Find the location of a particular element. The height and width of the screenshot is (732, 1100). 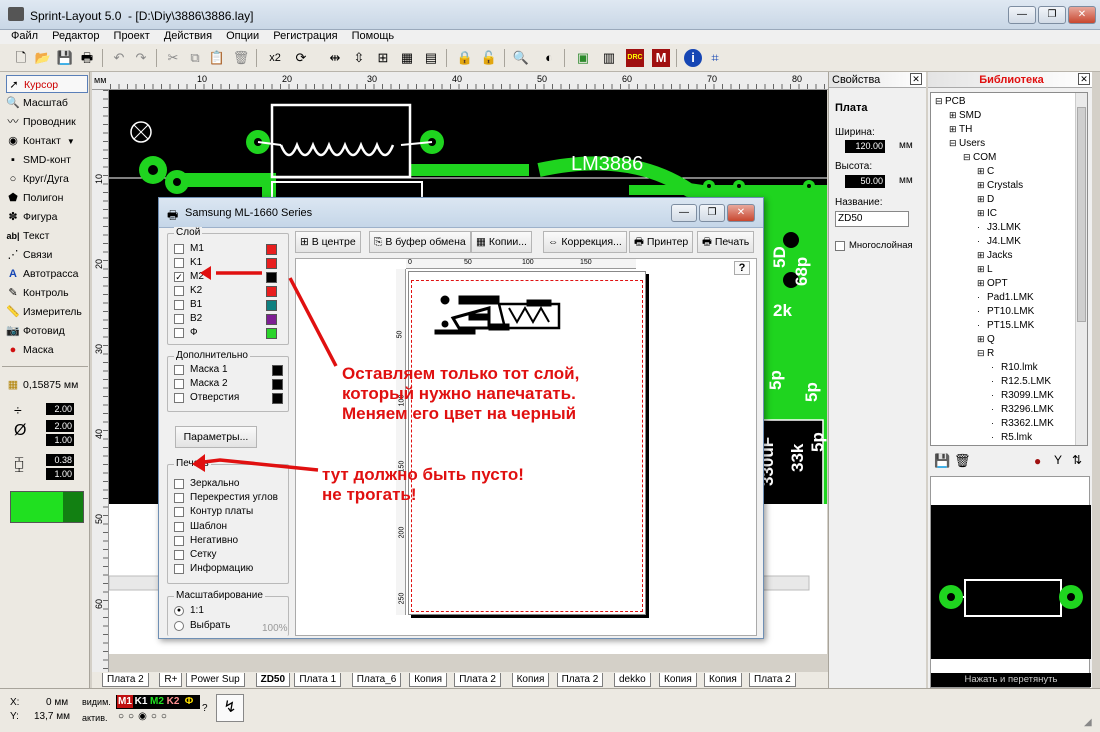

mask2-color is located at coordinates (277, 384).